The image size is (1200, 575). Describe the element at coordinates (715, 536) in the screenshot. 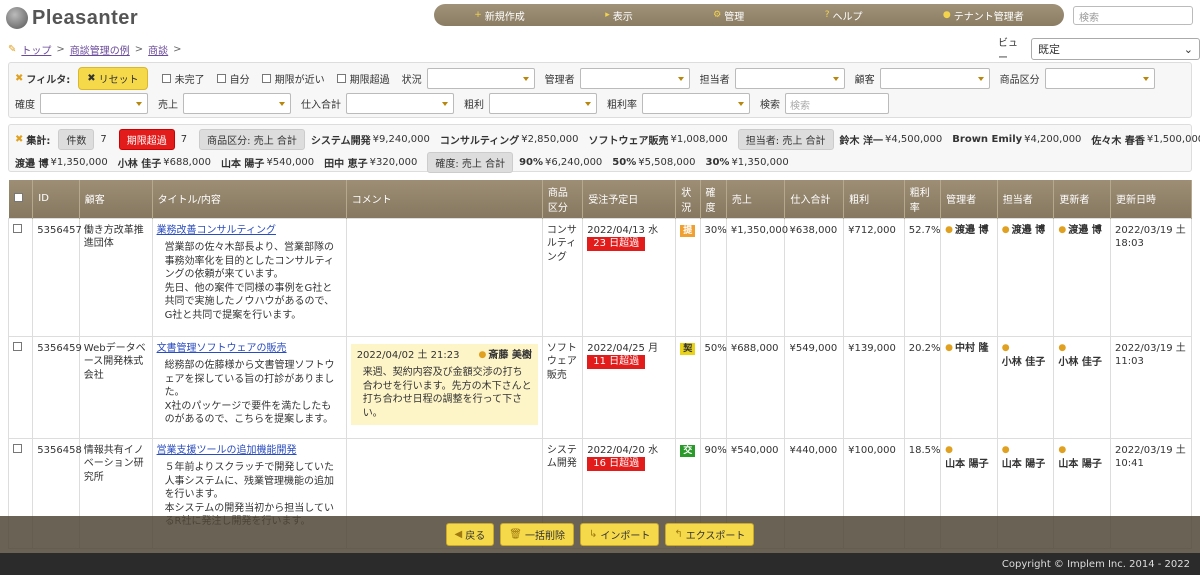

I see `export-label: エクスポート` at that location.